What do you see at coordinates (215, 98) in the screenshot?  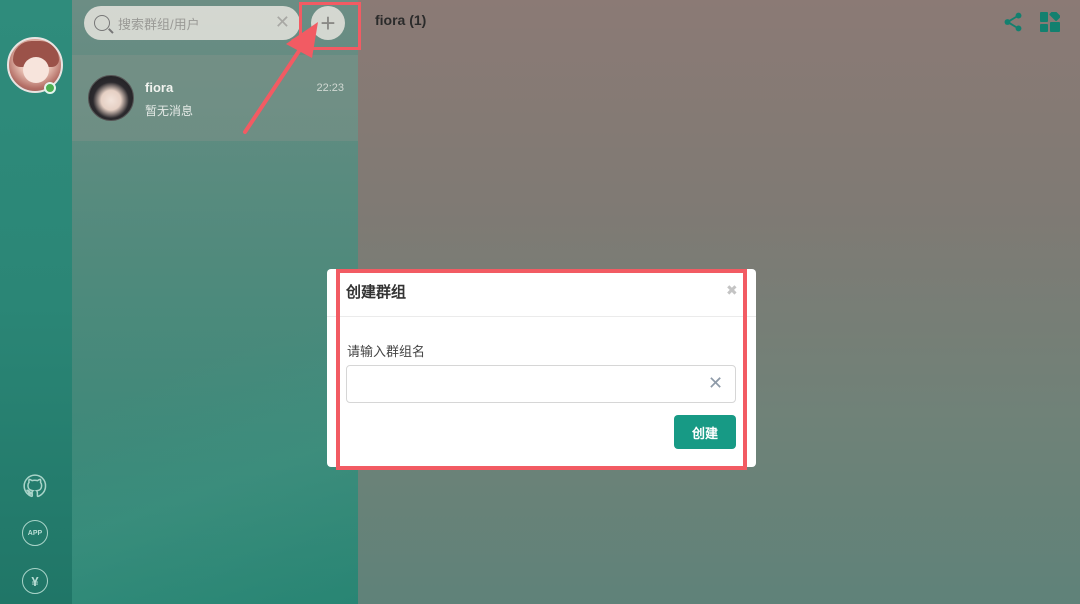 I see `conversation-list-item: fiora 22:23 暂无消息` at bounding box center [215, 98].